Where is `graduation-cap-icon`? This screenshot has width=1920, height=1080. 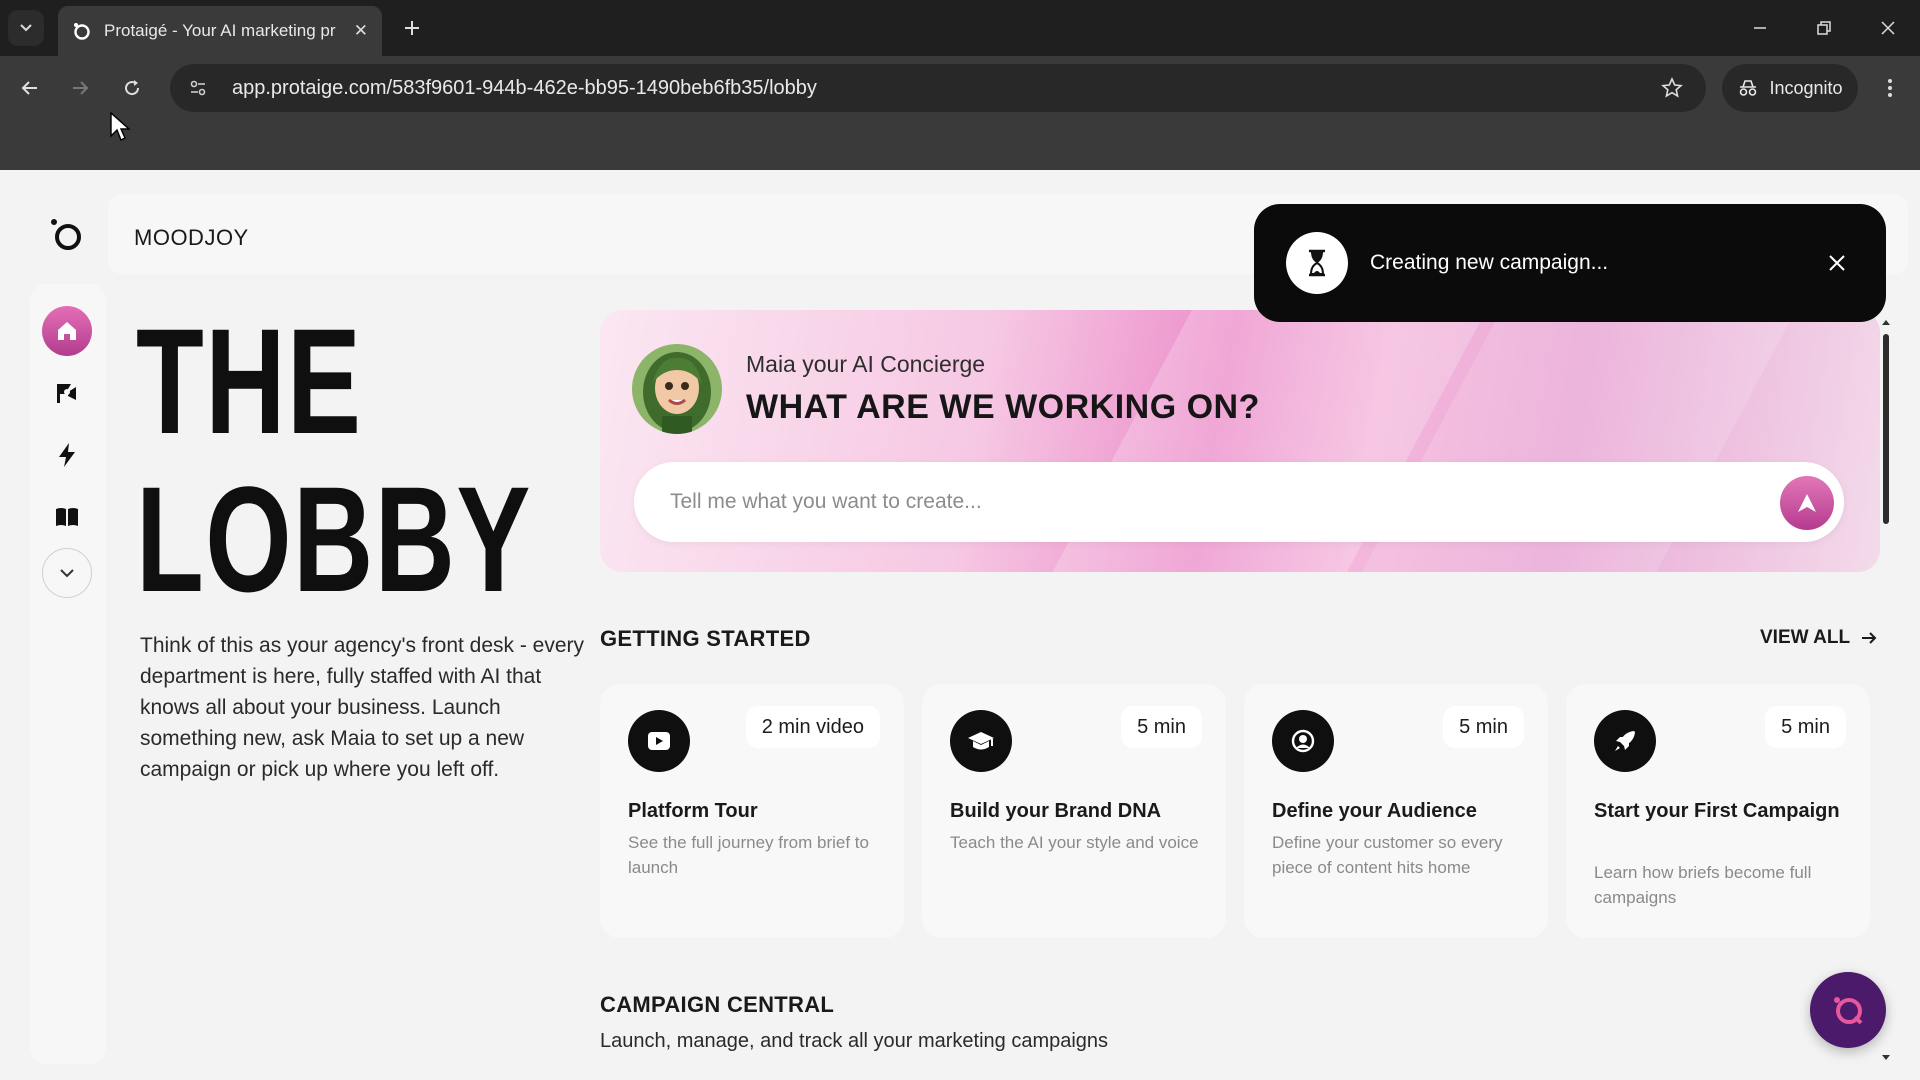
graduation-cap-icon is located at coordinates (981, 741).